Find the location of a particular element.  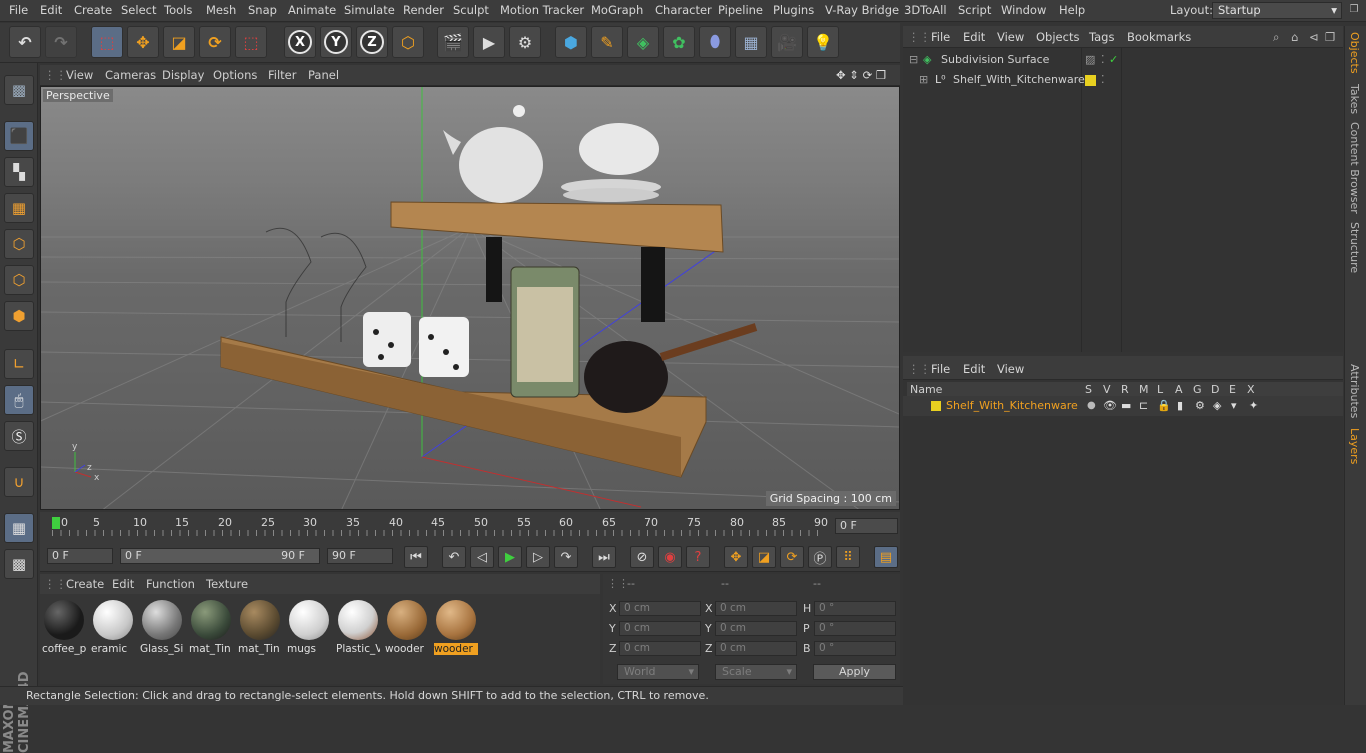

menu-mesh: Mesh is located at coordinates (221, 10).